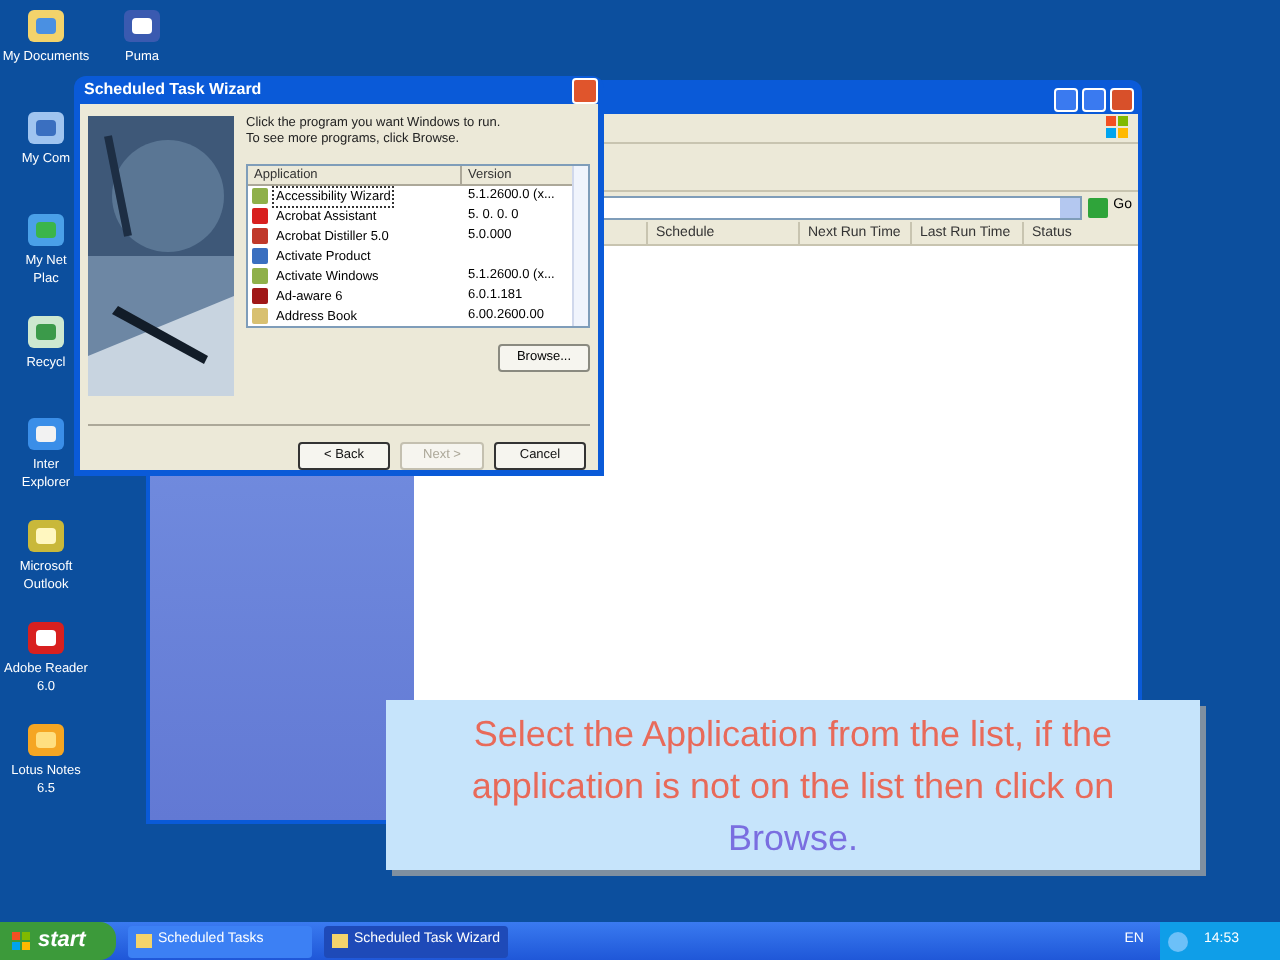  I want to click on dropdown-icon, so click(1069, 207).